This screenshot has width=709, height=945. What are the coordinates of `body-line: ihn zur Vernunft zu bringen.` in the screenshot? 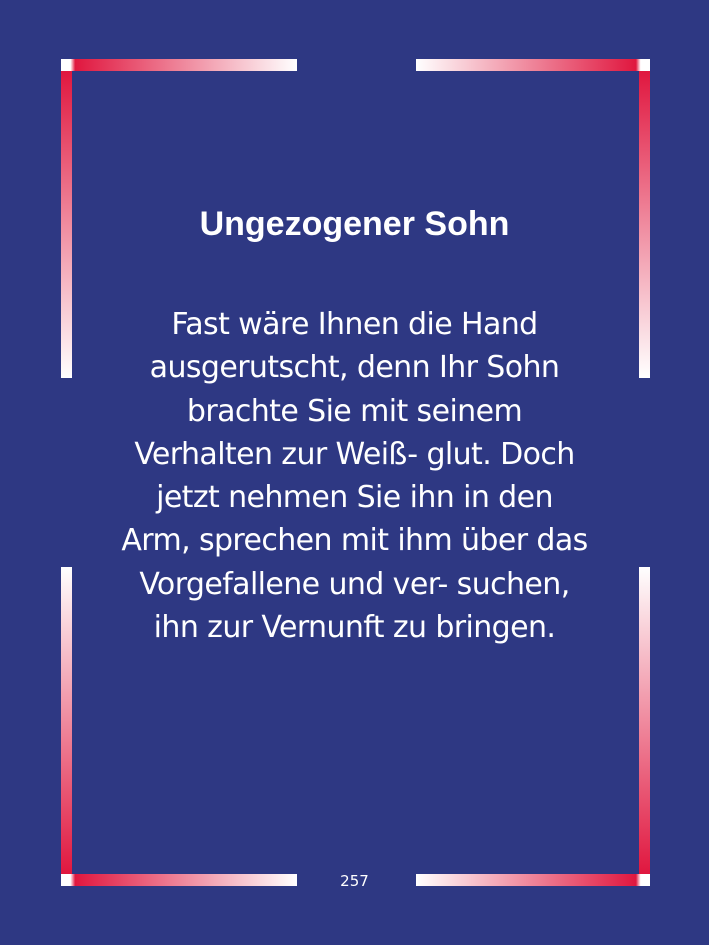 It's located at (354, 628).